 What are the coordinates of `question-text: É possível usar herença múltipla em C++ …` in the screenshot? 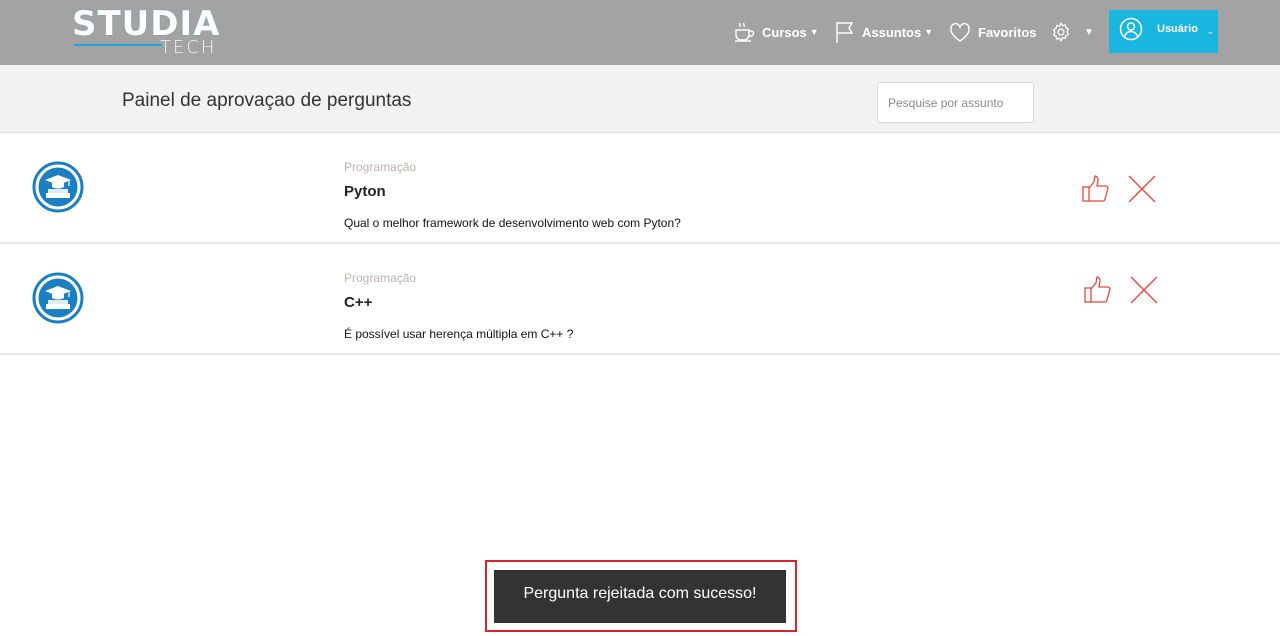 It's located at (459, 334).